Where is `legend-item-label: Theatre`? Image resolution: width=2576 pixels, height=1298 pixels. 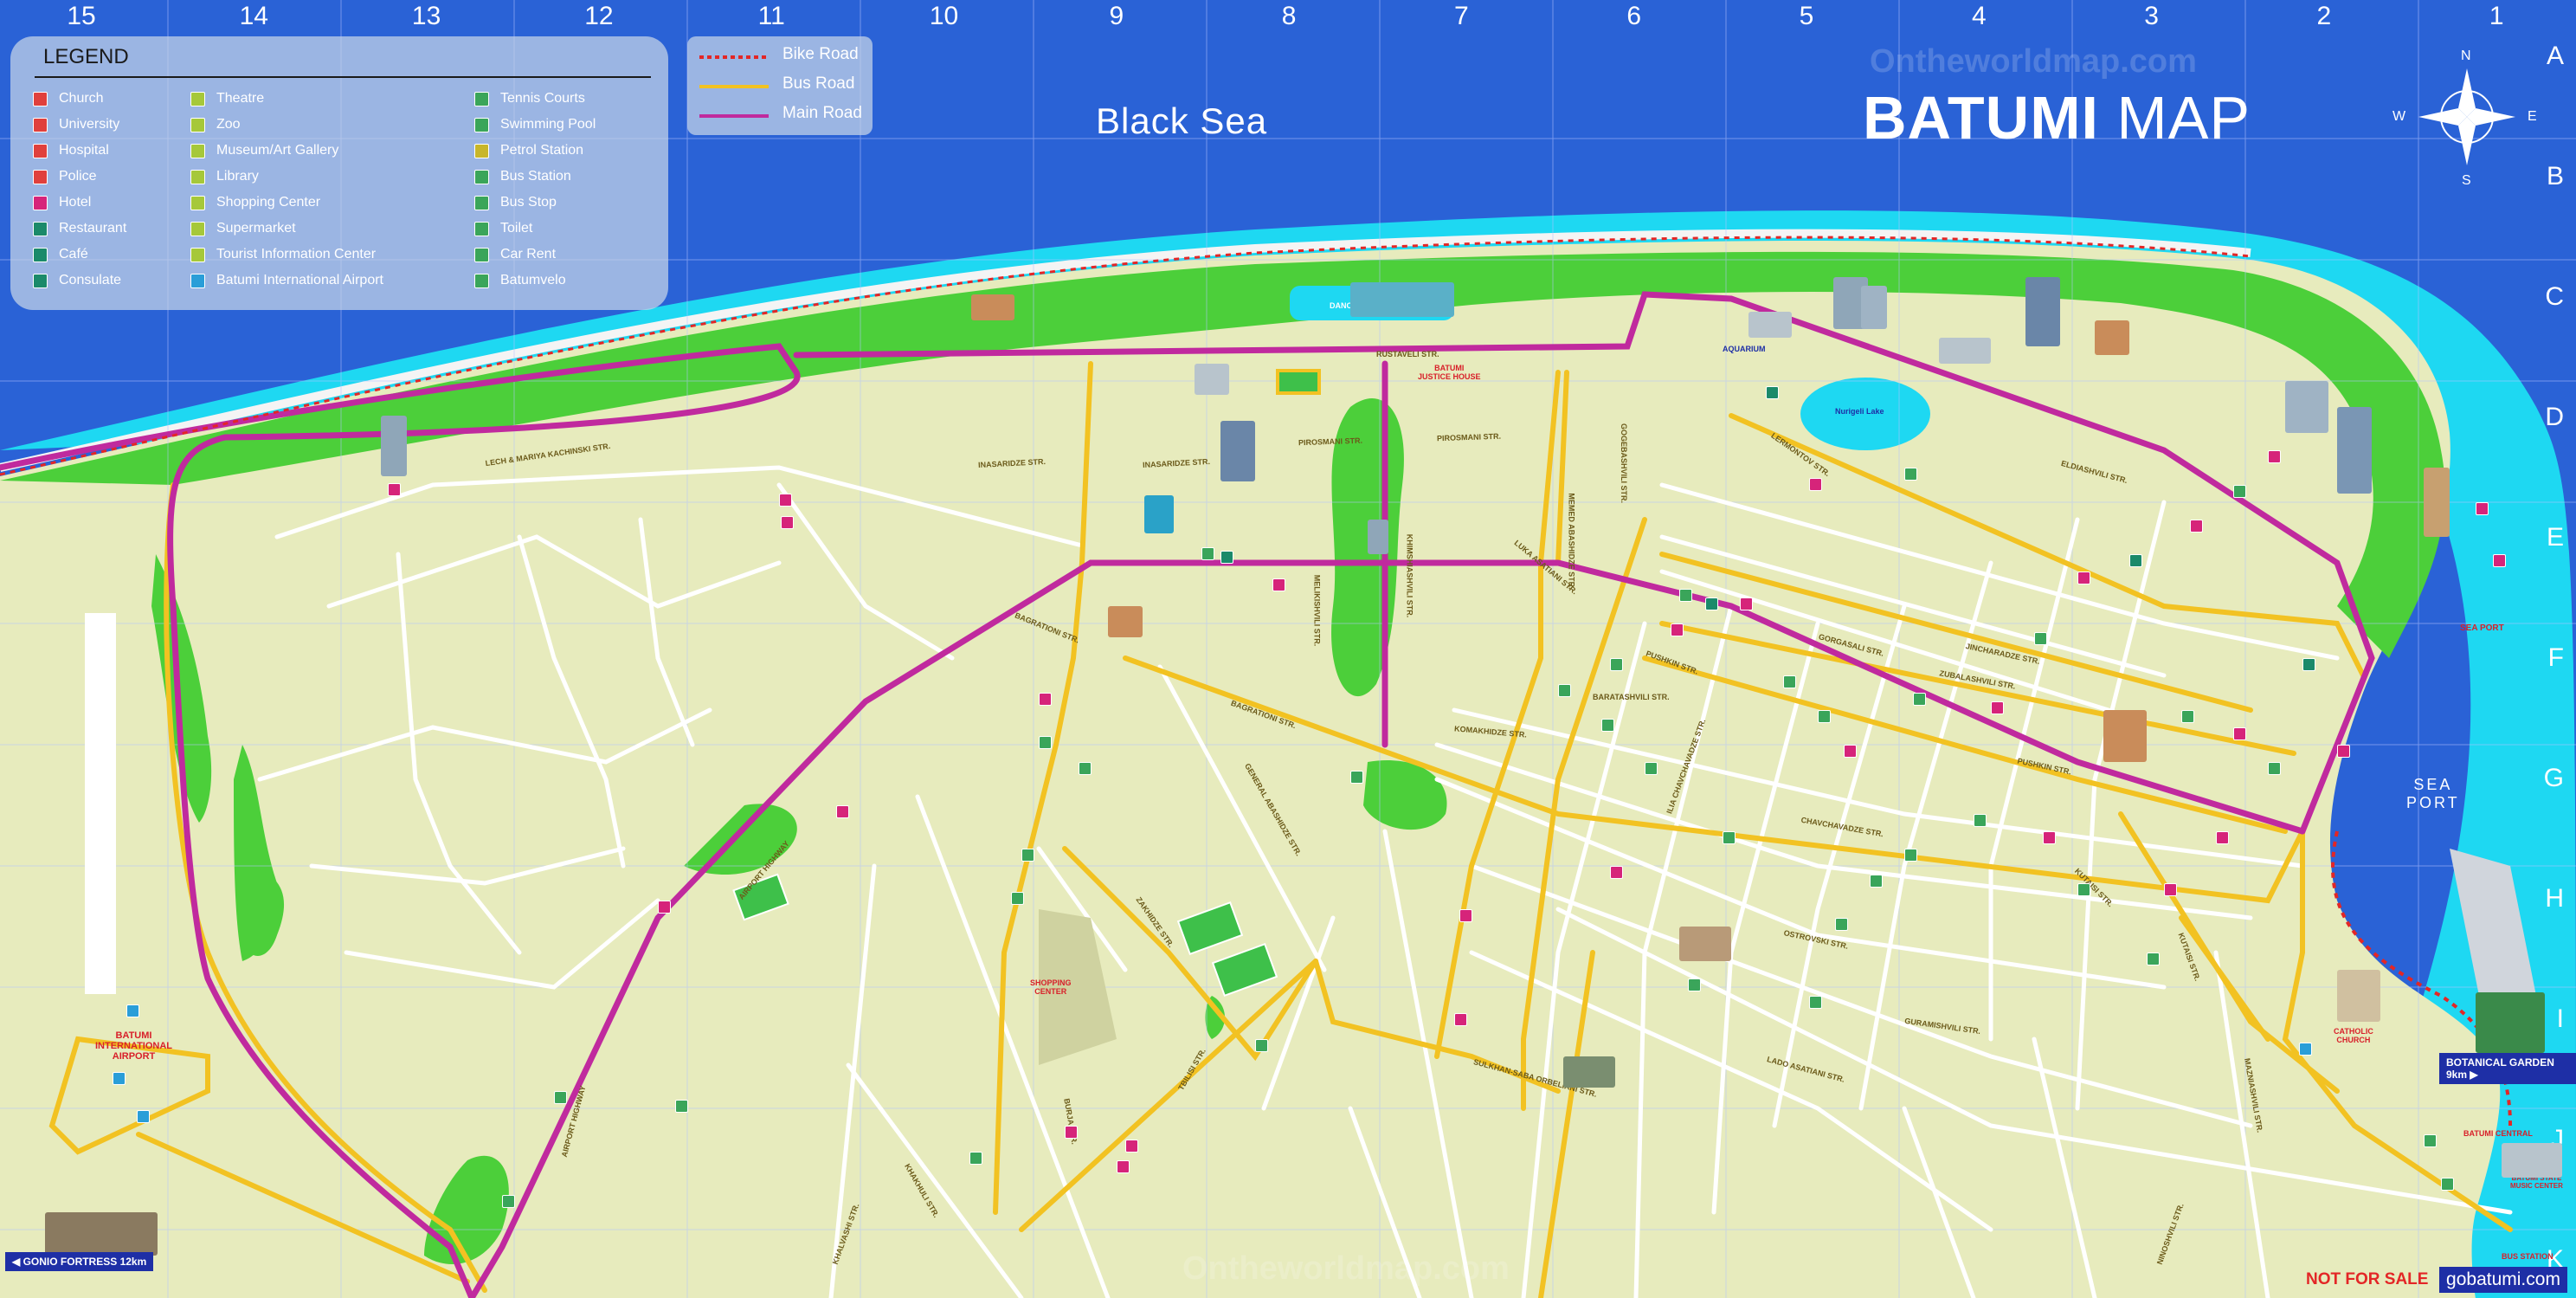
legend-item-label: Theatre is located at coordinates (240, 98).